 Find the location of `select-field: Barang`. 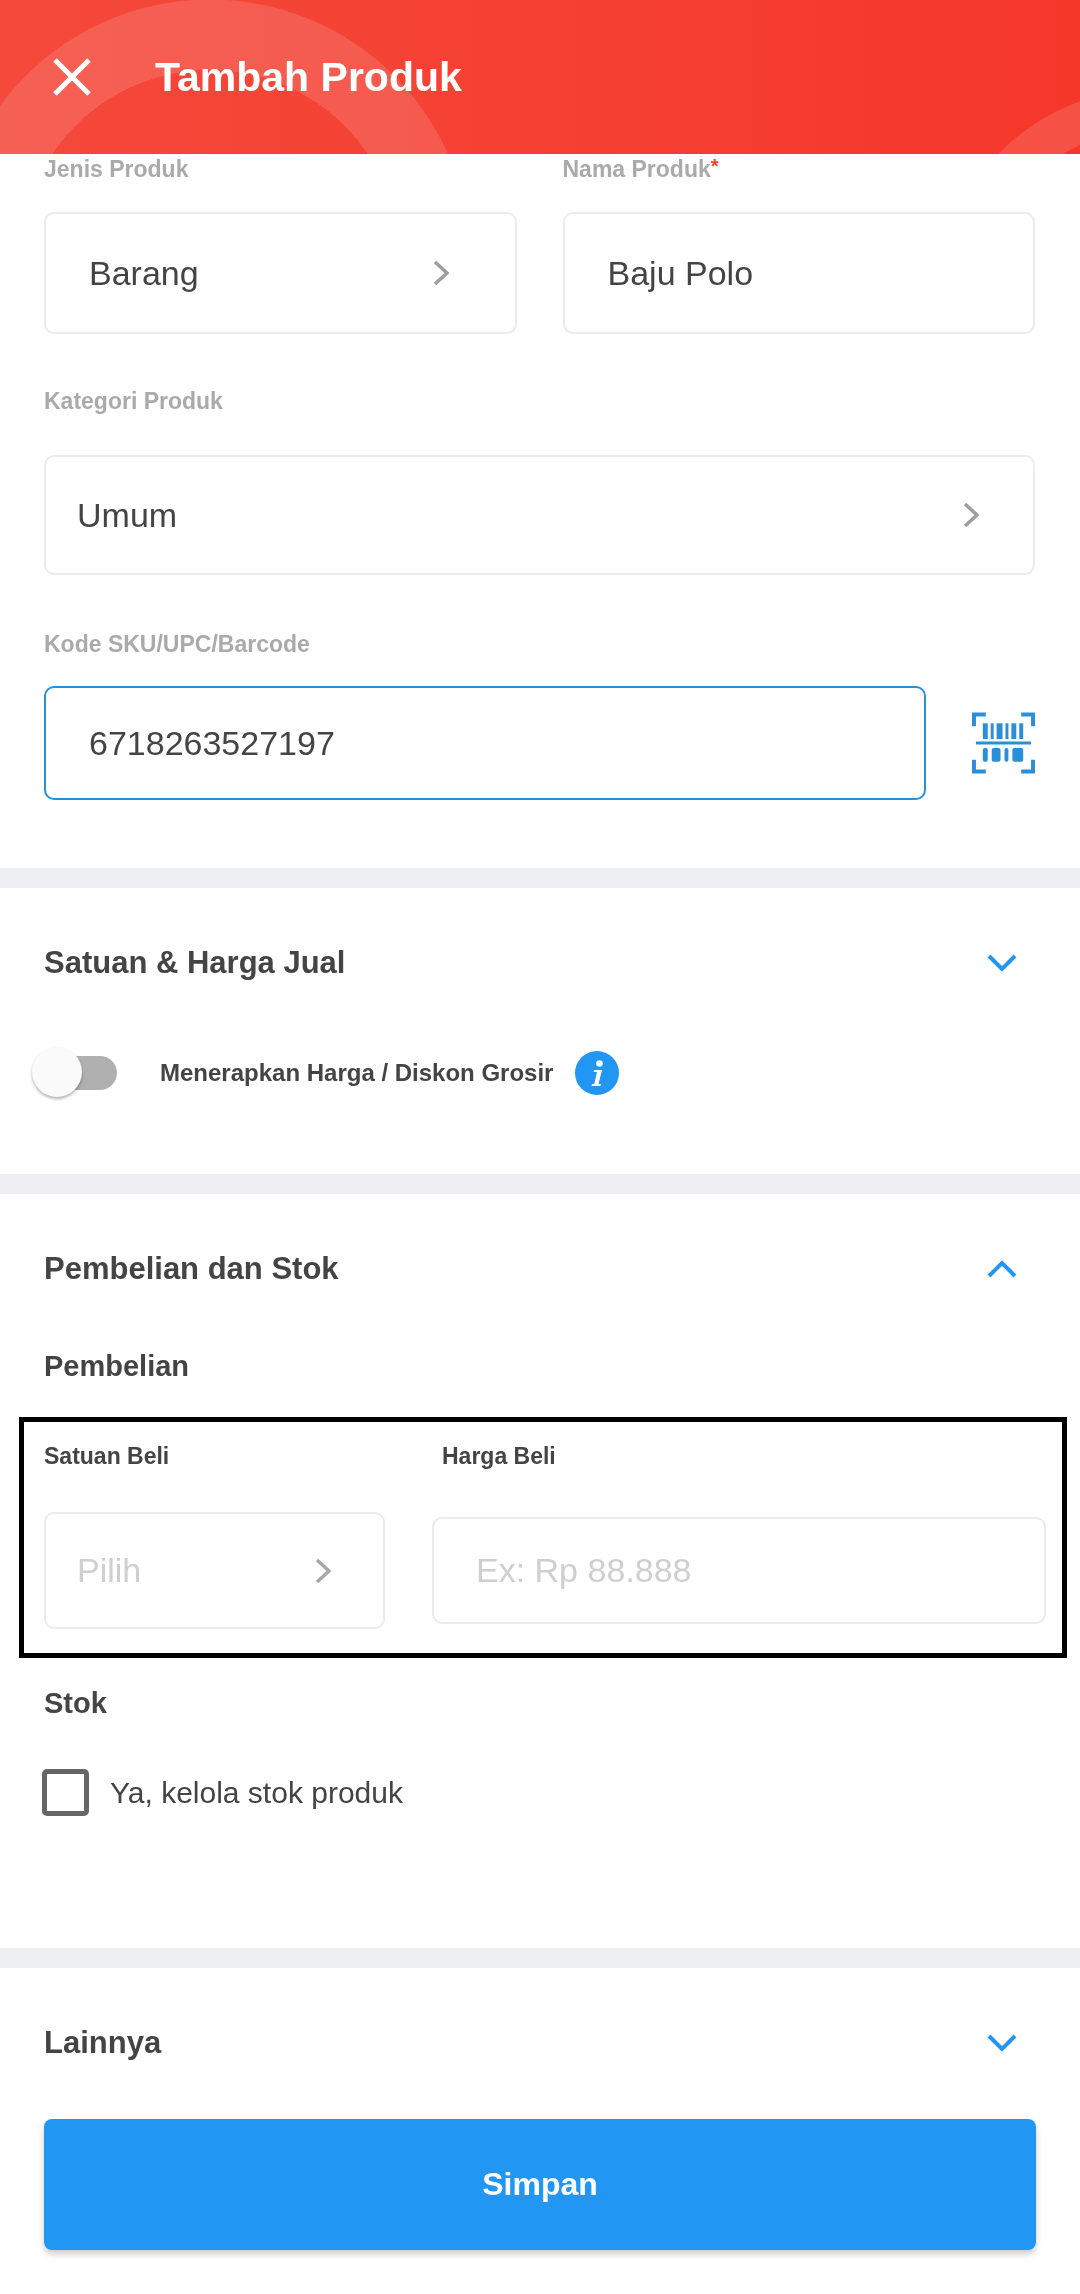

select-field: Barang is located at coordinates (280, 273).